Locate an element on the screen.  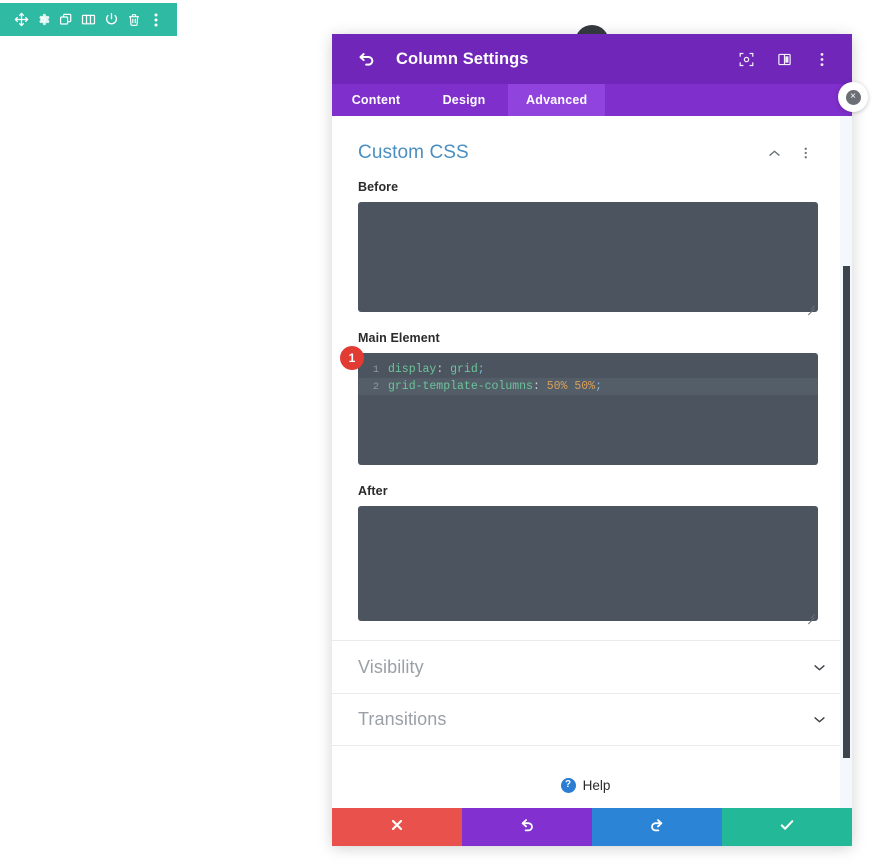
section-title-transitions: Transitions is located at coordinates (402, 719).